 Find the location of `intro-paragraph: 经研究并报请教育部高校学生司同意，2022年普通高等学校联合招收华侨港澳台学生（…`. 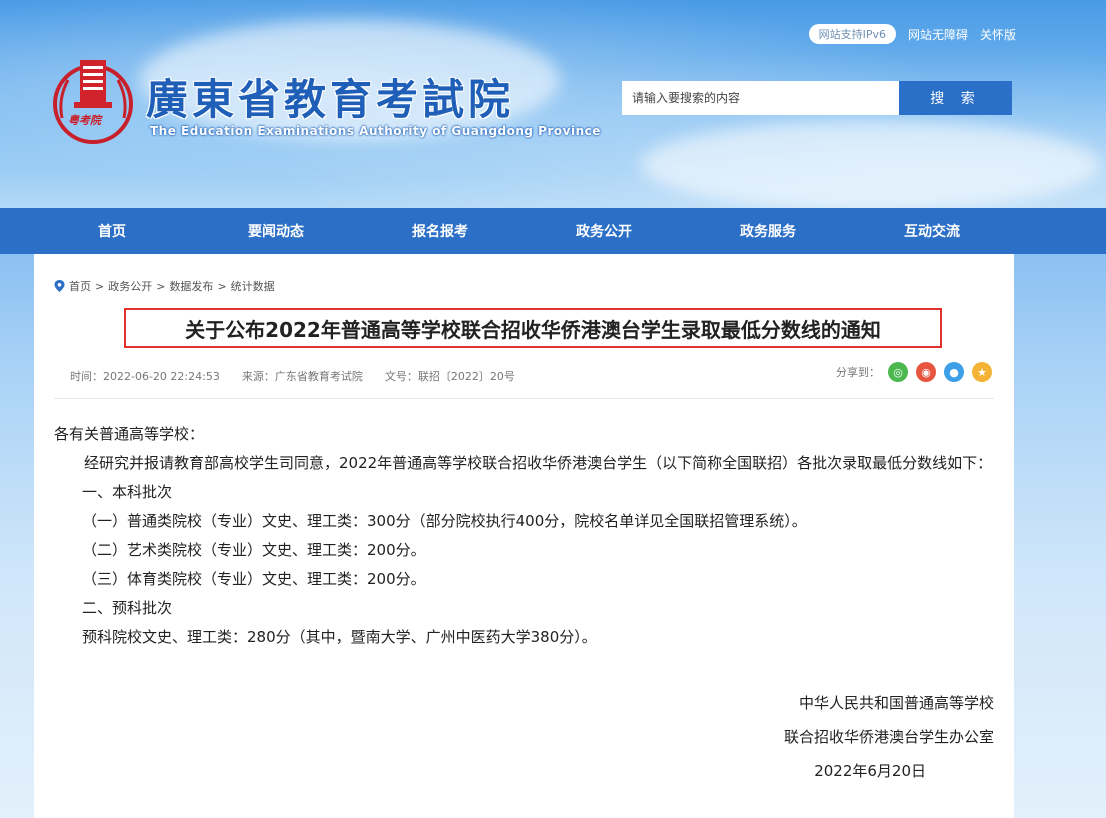

intro-paragraph: 经研究并报请教育部高校学生司同意，2022年普通高等学校联合招收华侨港澳台学生（… is located at coordinates (538, 463).